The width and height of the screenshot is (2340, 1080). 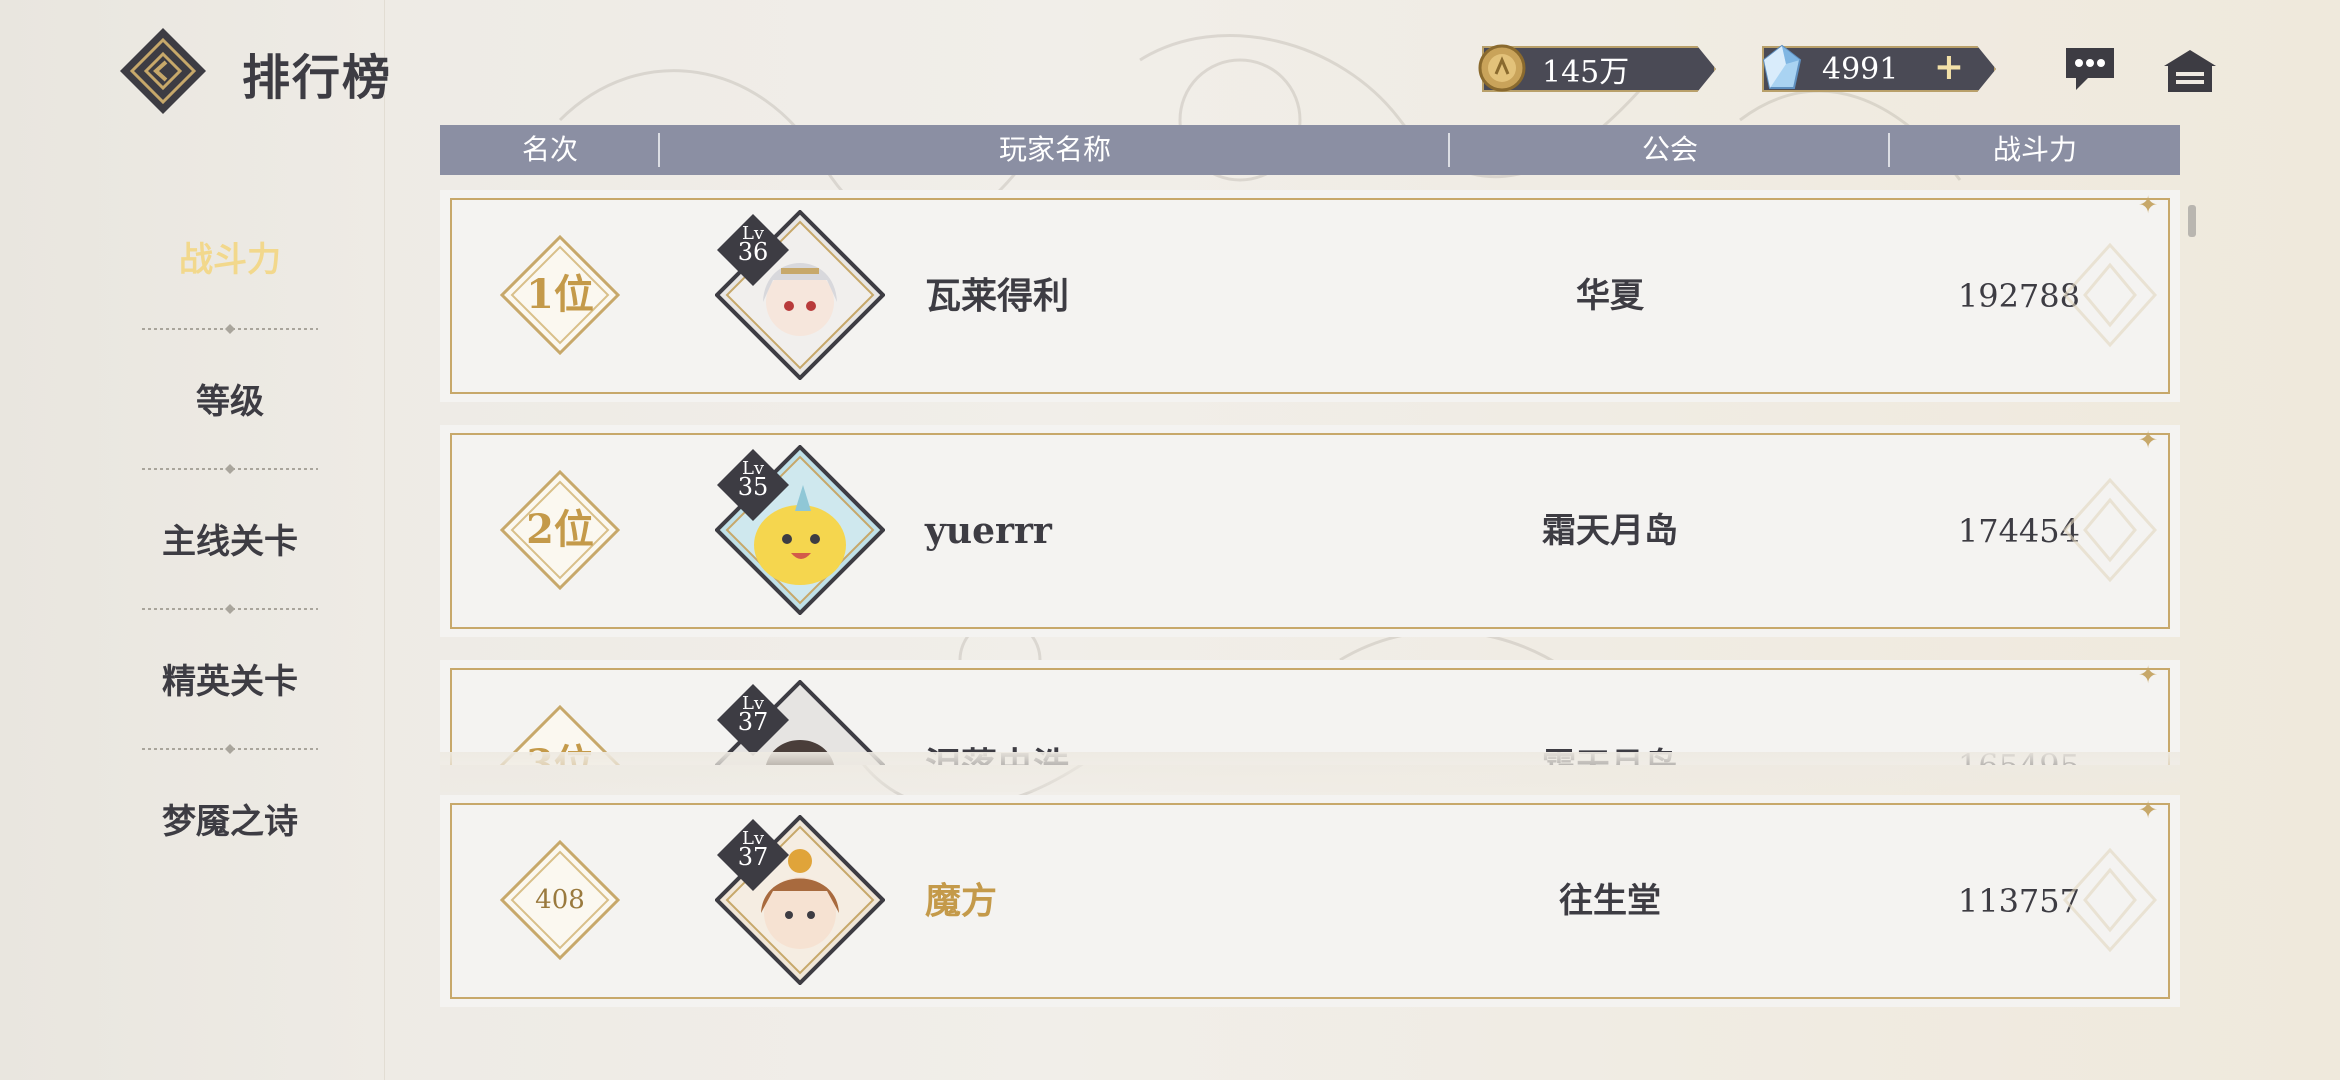 What do you see at coordinates (2090, 69) in the screenshot?
I see `chat-icon` at bounding box center [2090, 69].